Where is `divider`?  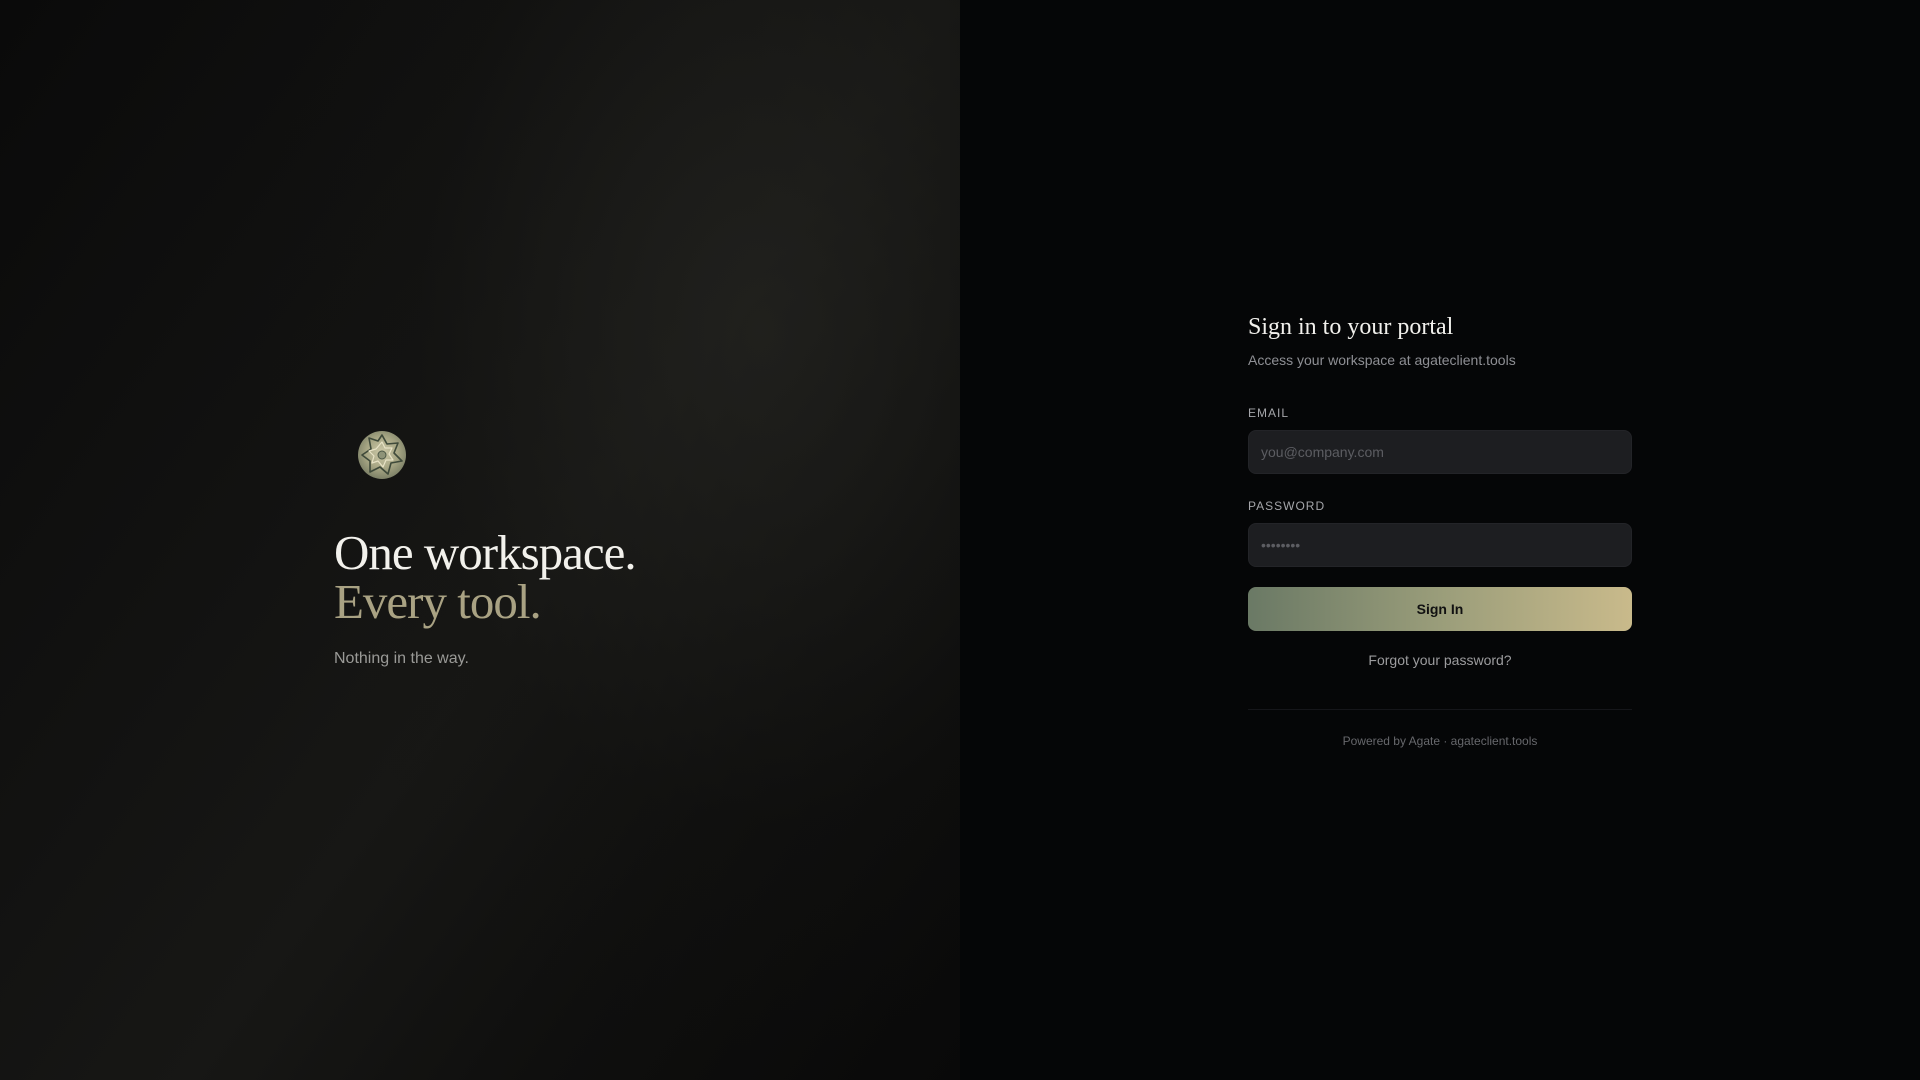
divider is located at coordinates (1440, 709).